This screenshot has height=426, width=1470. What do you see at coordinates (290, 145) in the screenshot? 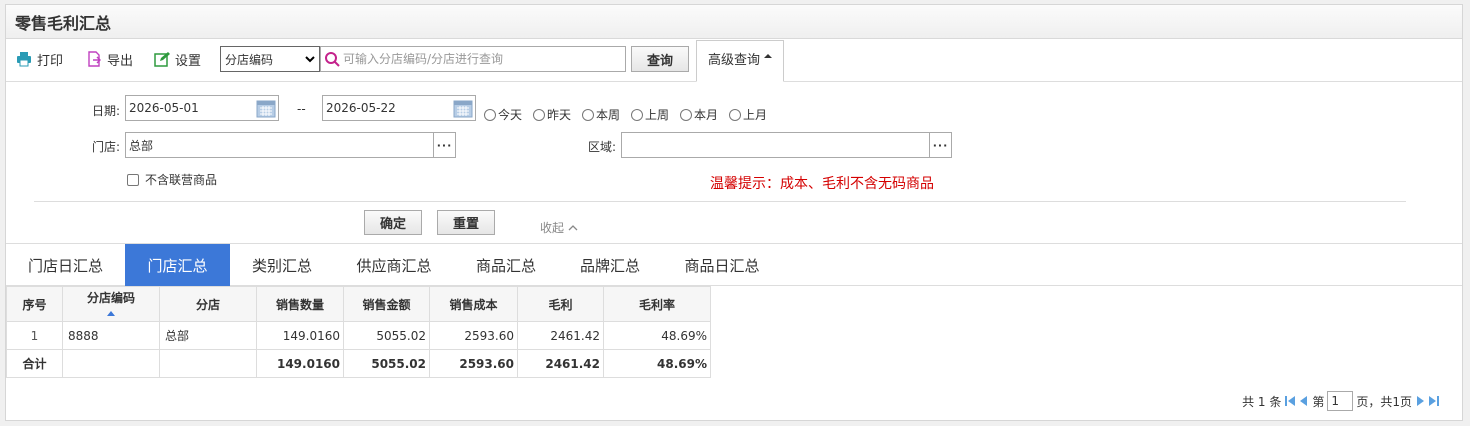
I see `store-field: 总部 ···` at bounding box center [290, 145].